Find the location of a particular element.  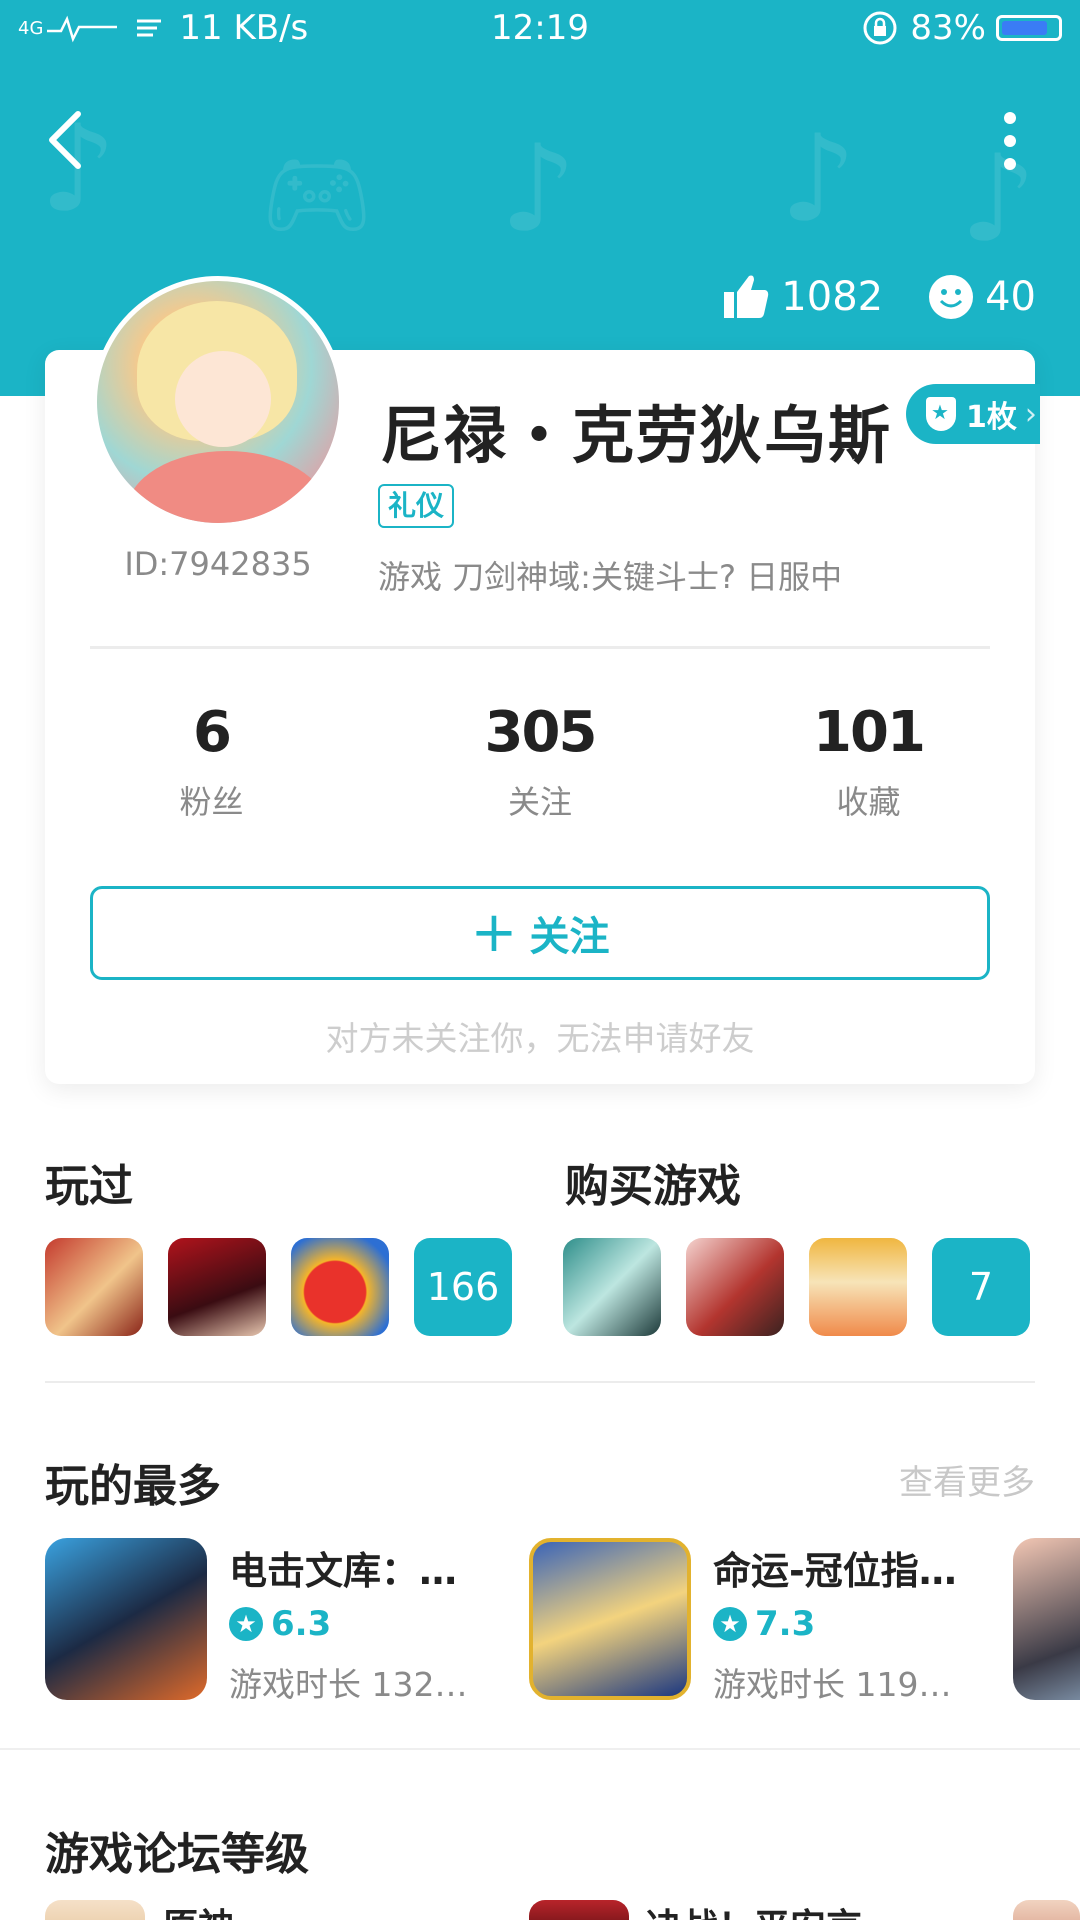

following-stat: 305 关注 is located at coordinates (540, 761).